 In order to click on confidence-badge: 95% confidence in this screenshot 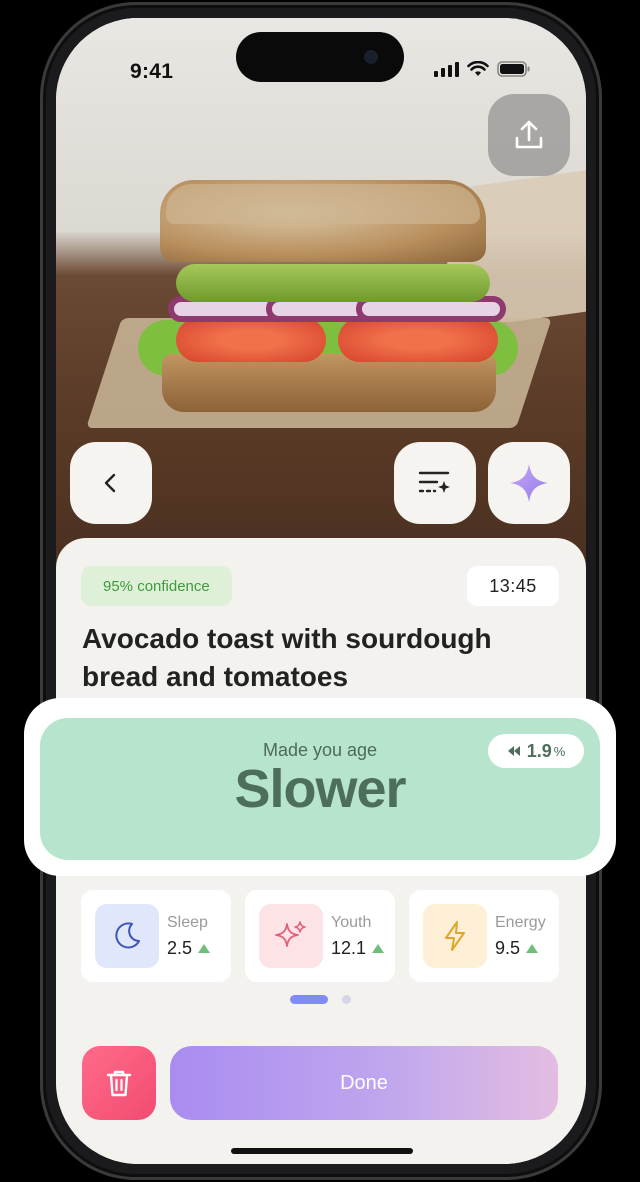, I will do `click(156, 586)`.